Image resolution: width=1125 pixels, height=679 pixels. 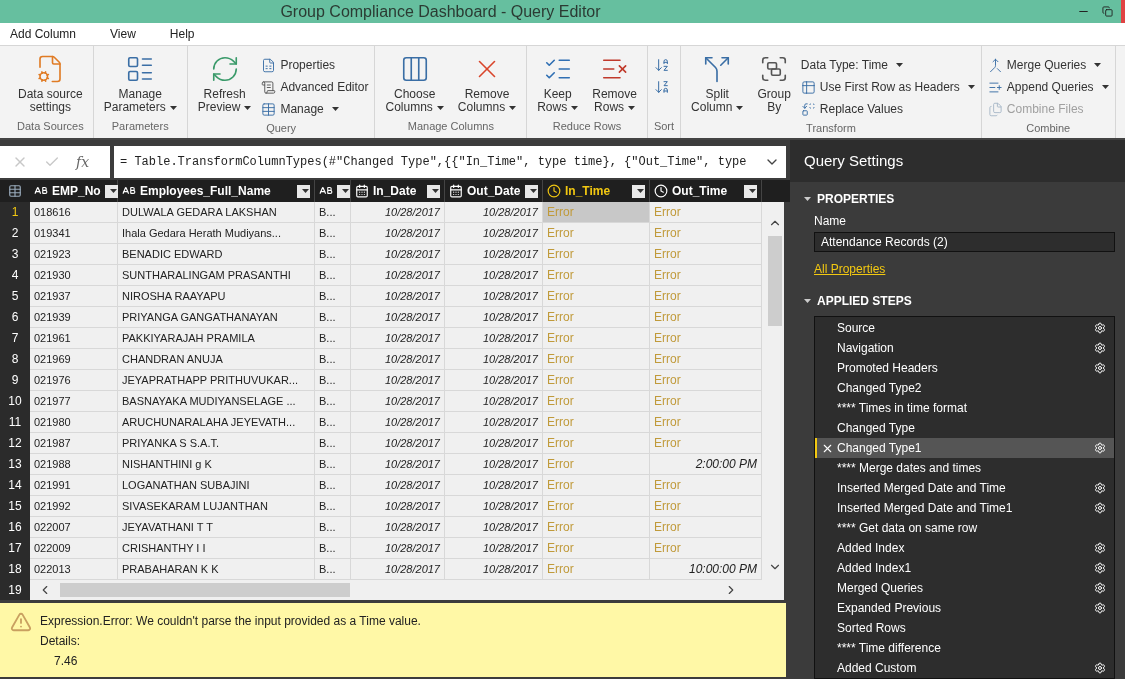 I want to click on window-title: Group Compliance Dashboard - Query Editor, so click(x=440, y=11).